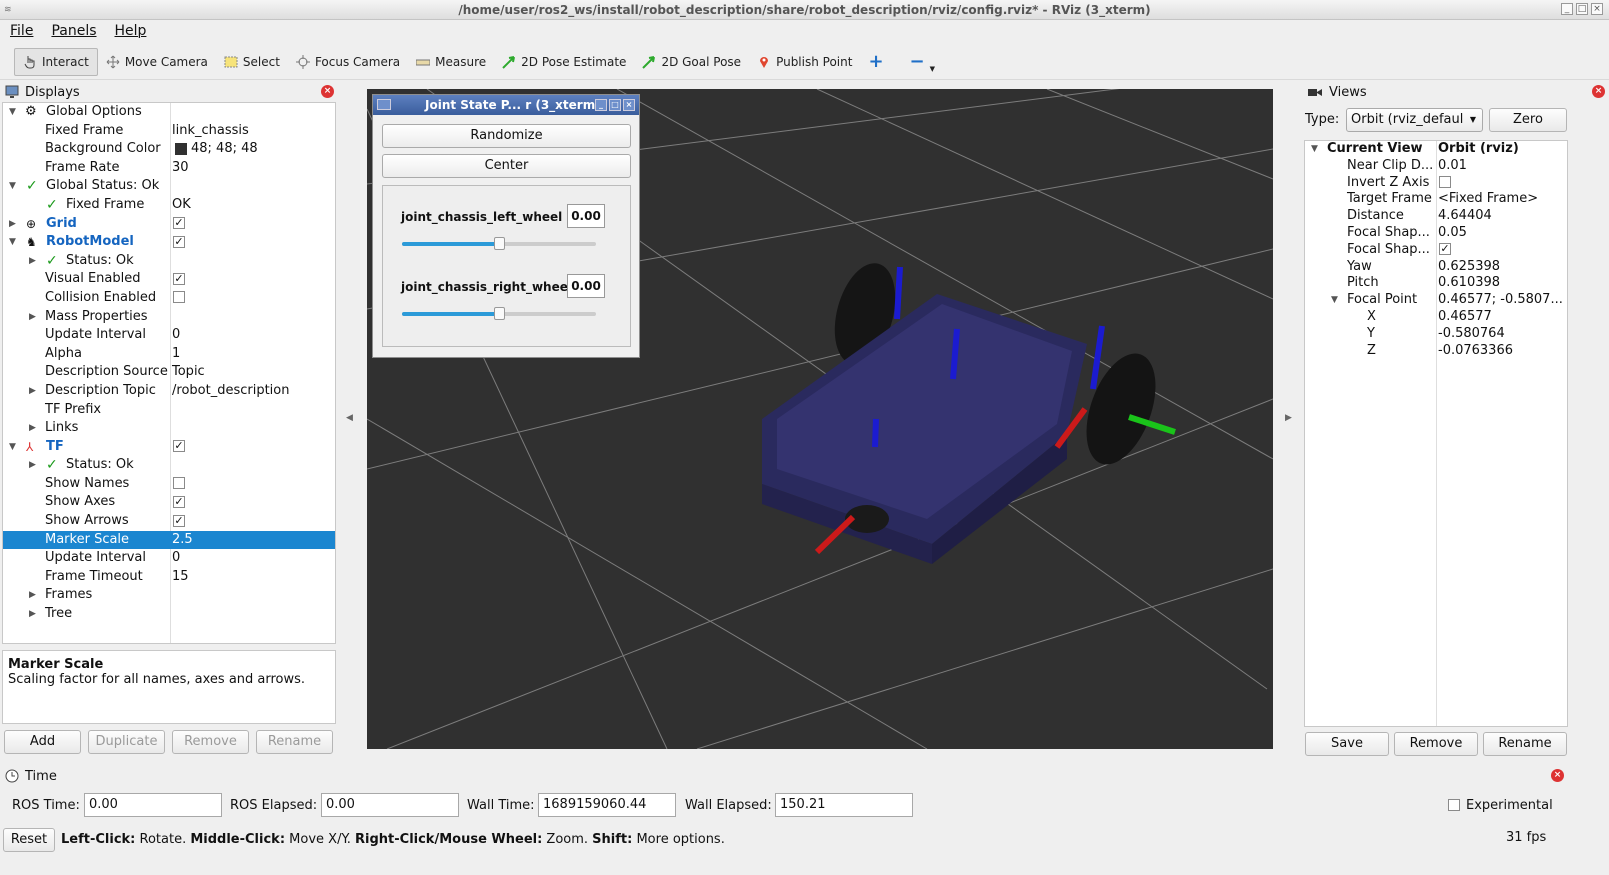  I want to click on menu-help: Help, so click(131, 31).